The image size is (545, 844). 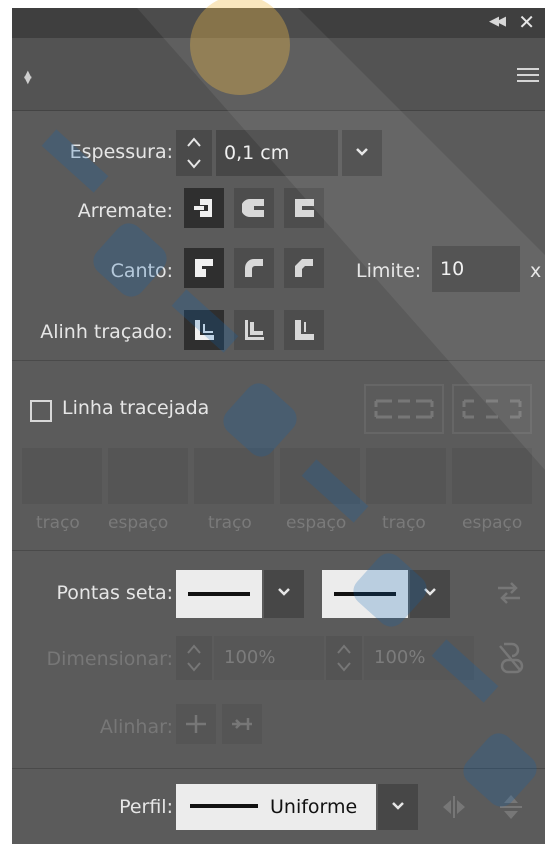 I want to click on thickness-input: 0,1 cm, so click(x=277, y=153).